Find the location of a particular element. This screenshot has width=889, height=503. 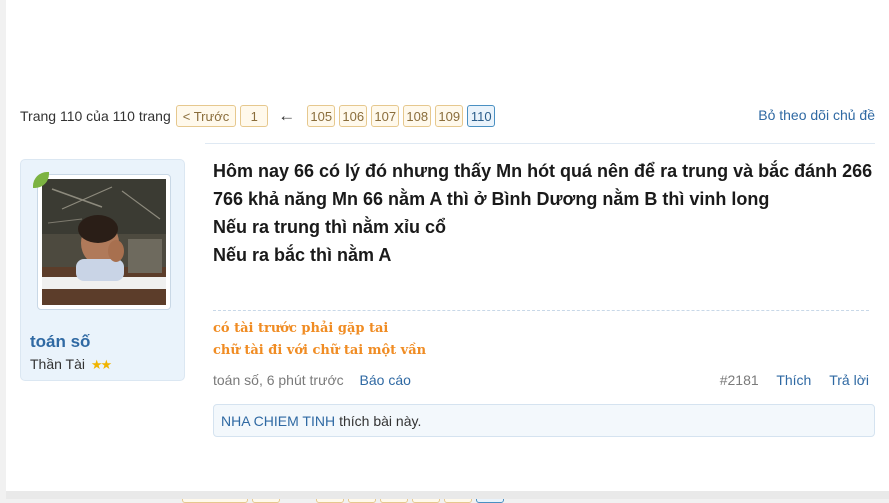

avatar-image is located at coordinates (104, 242).